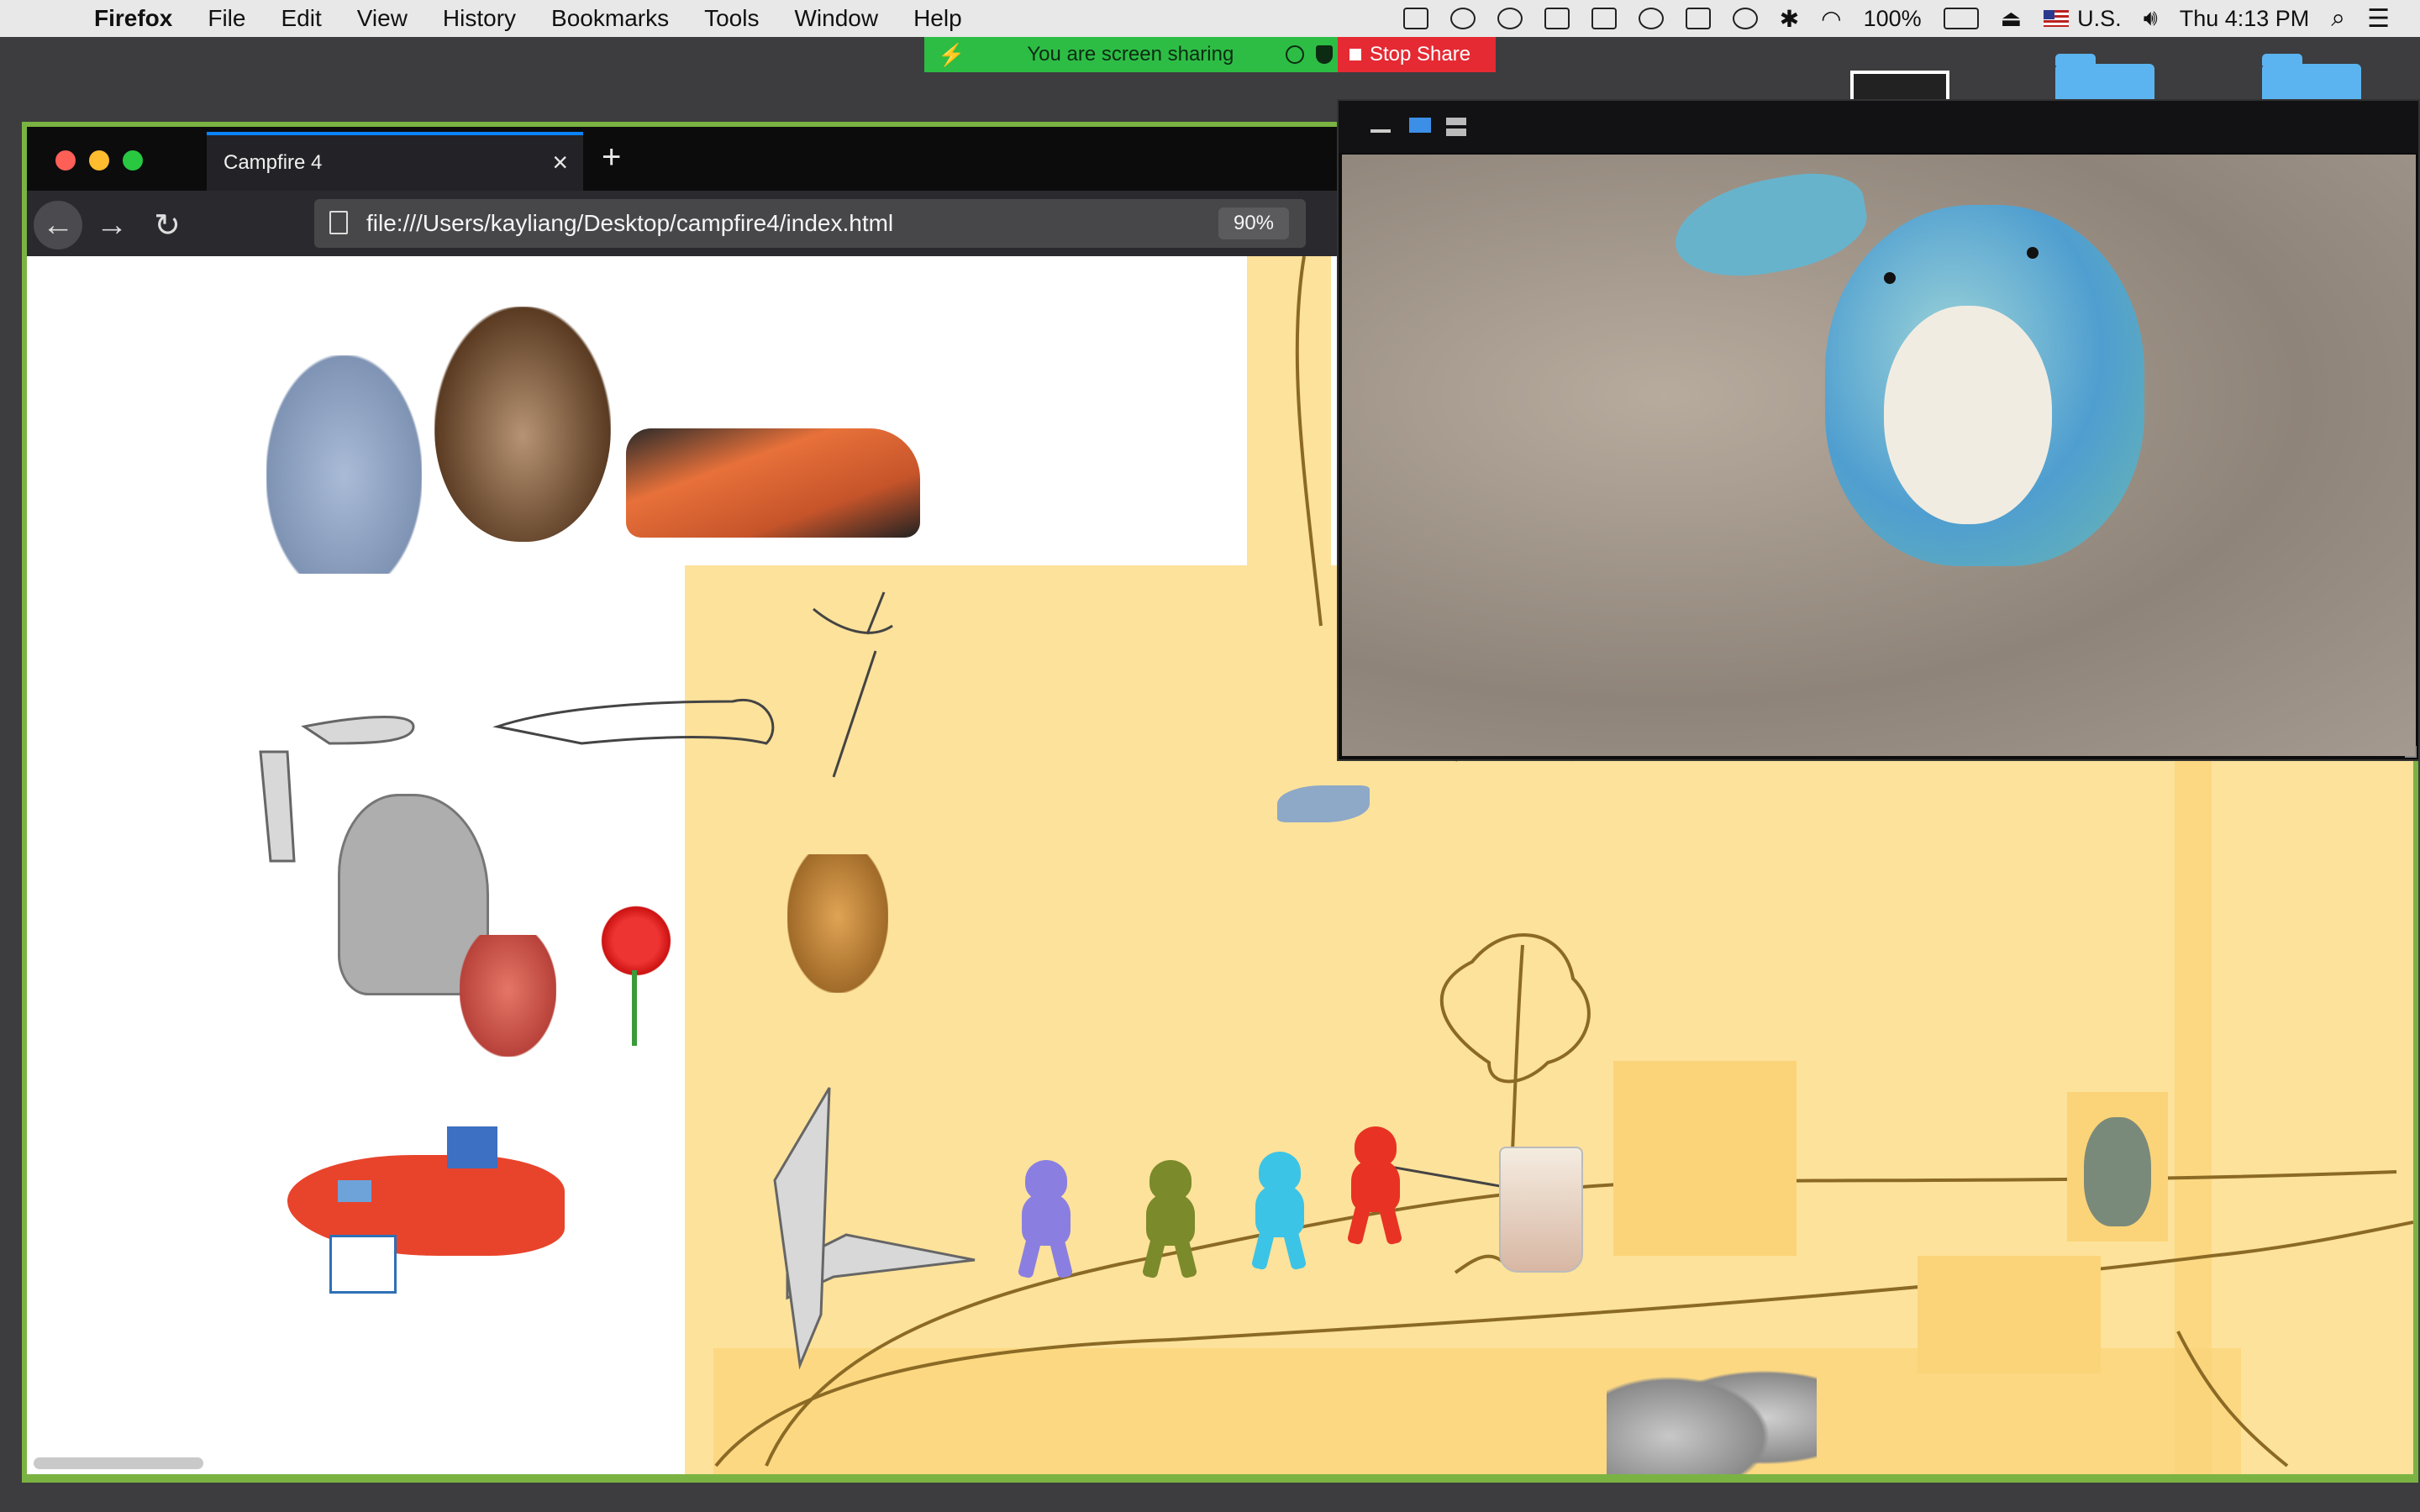 The width and height of the screenshot is (2420, 1512). What do you see at coordinates (99, 160) in the screenshot?
I see `minimize-window-button` at bounding box center [99, 160].